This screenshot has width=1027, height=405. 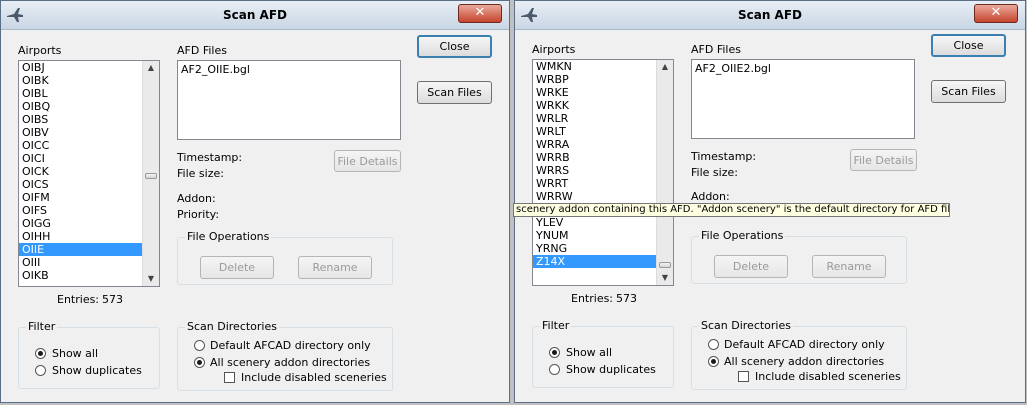 I want to click on airport-list-item: WRRW, so click(x=594, y=196).